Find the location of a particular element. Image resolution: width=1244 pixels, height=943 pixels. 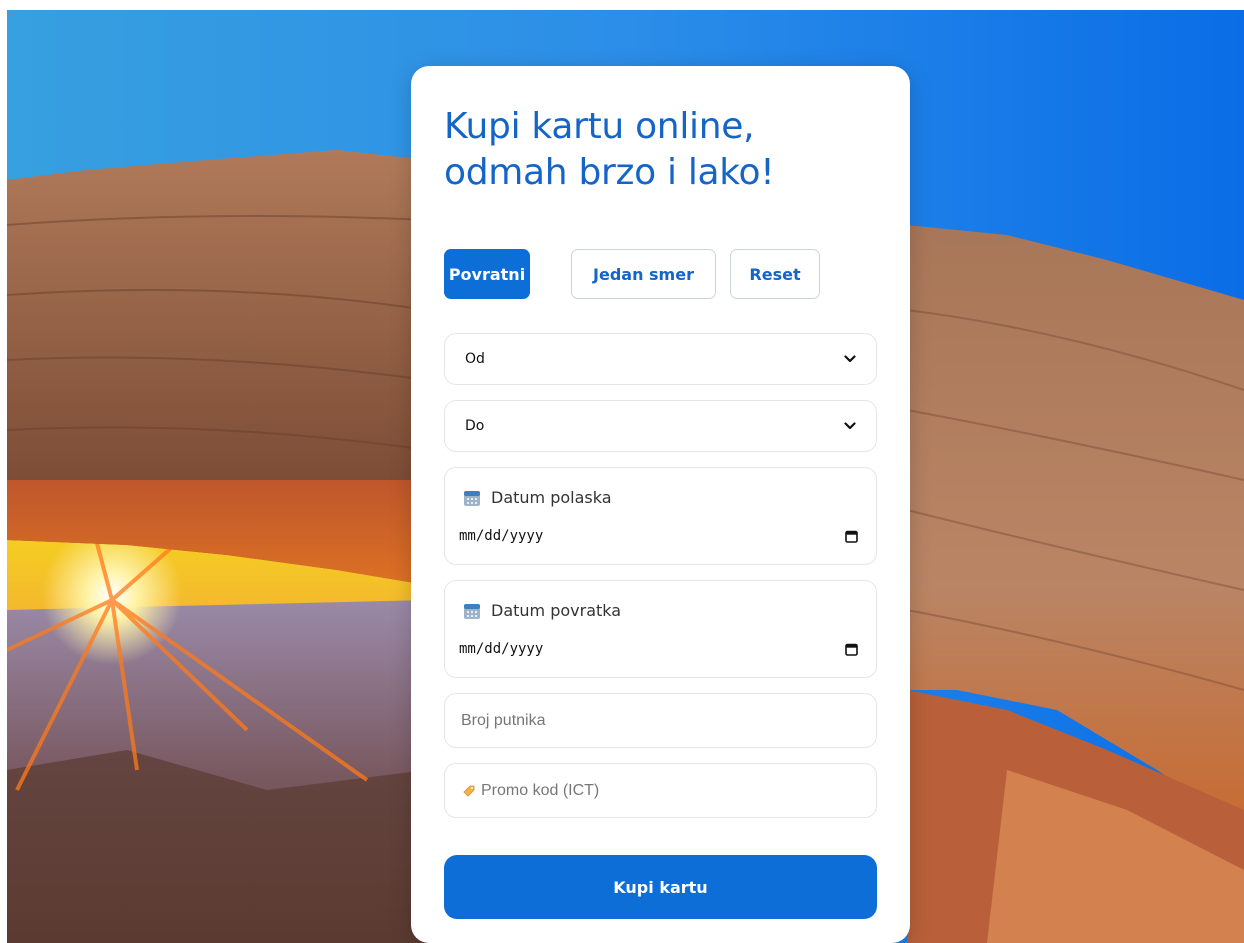

passengers-input: Broj putnika is located at coordinates (660, 720).